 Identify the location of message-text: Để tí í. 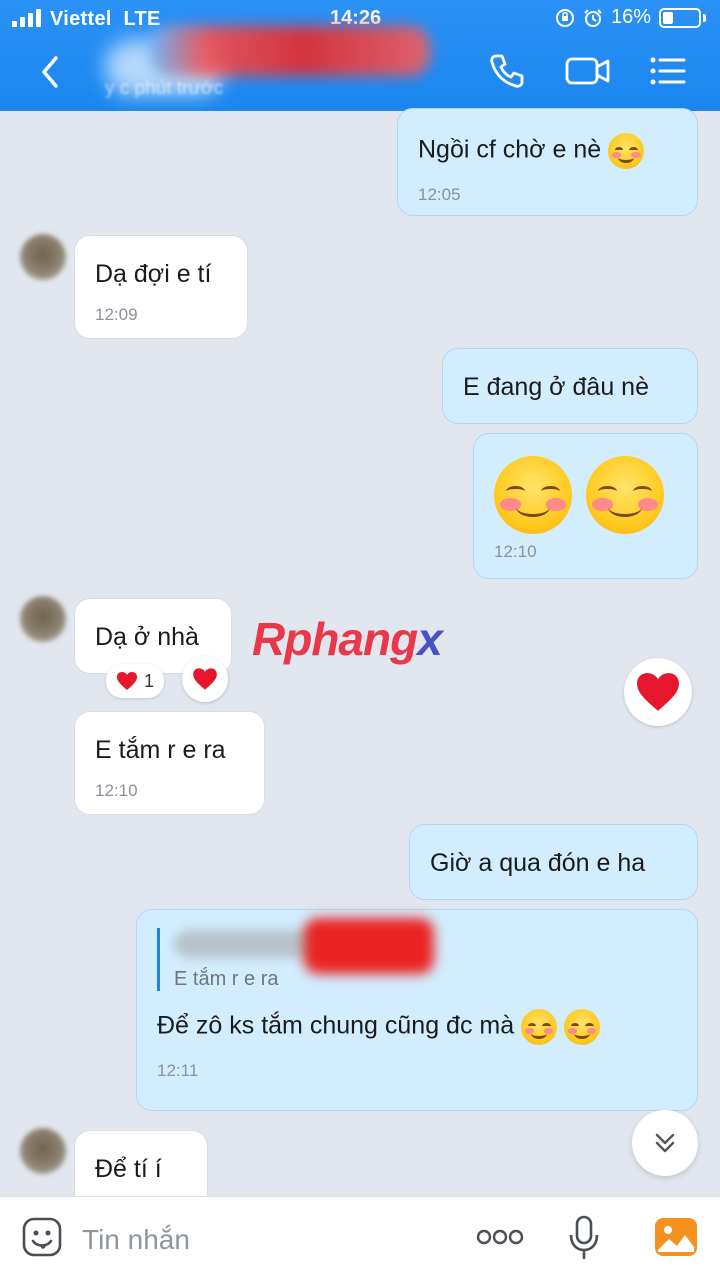
(128, 1169).